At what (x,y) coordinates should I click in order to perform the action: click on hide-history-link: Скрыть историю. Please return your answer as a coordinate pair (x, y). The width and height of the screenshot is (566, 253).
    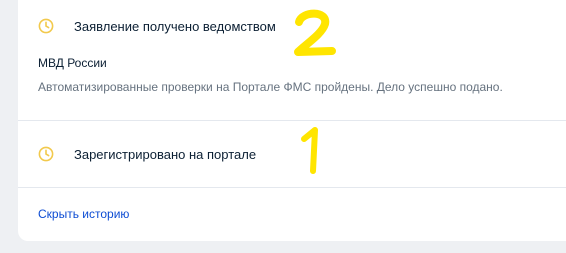
    Looking at the image, I should click on (83, 214).